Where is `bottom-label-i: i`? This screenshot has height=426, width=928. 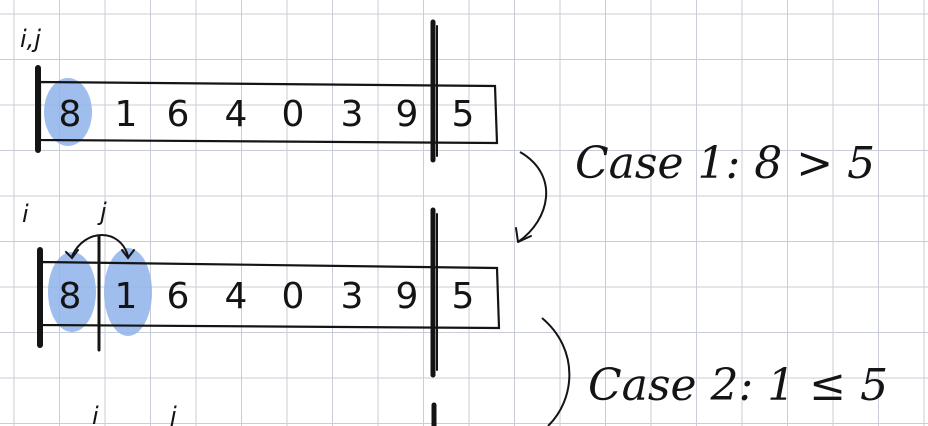 bottom-label-i: i is located at coordinates (95, 414).